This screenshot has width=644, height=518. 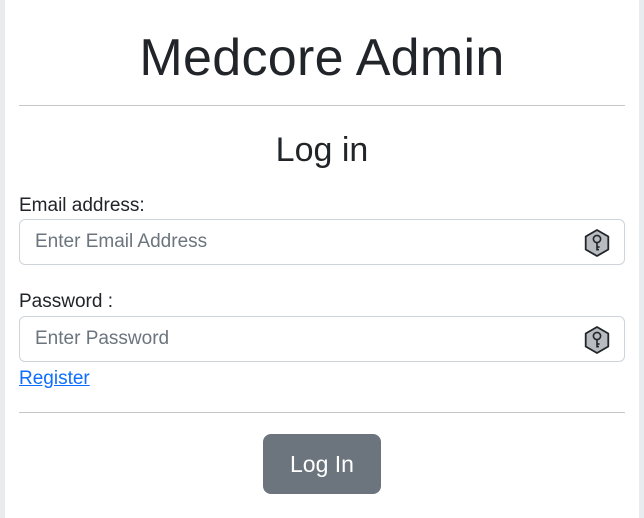 What do you see at coordinates (322, 150) in the screenshot?
I see `form-title: Log in` at bounding box center [322, 150].